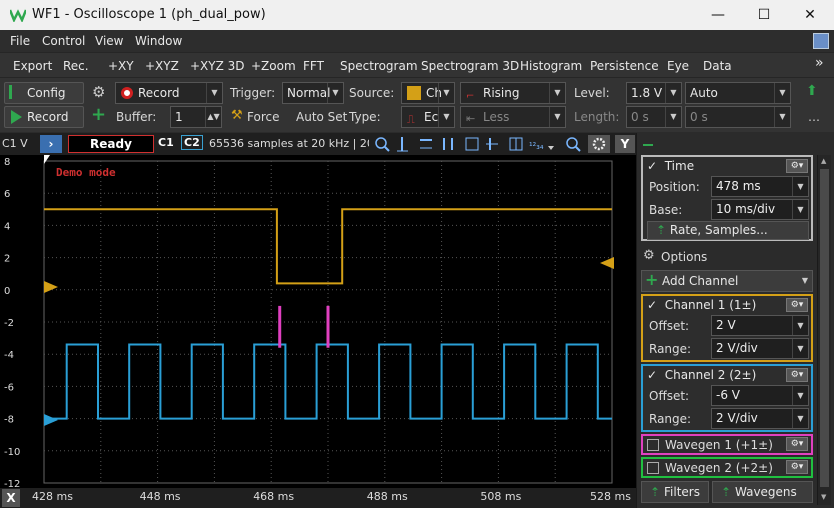 This screenshot has width=834, height=508. Describe the element at coordinates (213, 117) in the screenshot. I see `spinner-icon: ▲▼` at that location.